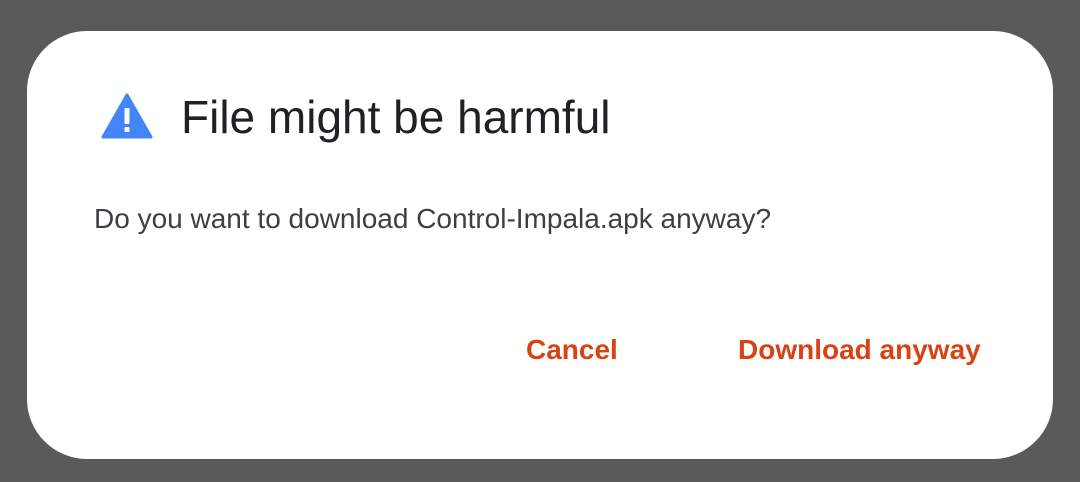 This screenshot has width=1080, height=482. I want to click on cancel-button: Cancel, so click(572, 350).